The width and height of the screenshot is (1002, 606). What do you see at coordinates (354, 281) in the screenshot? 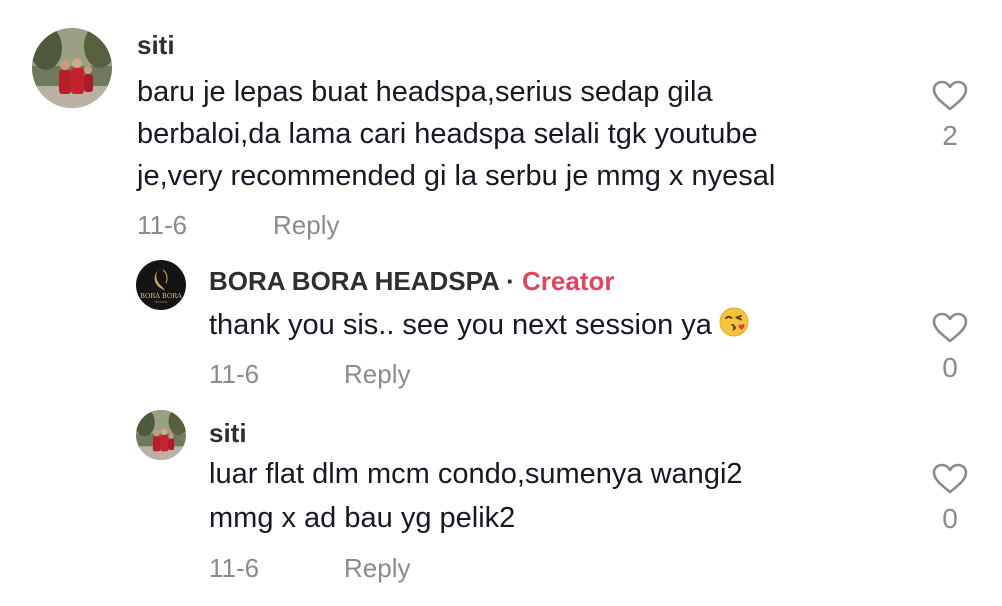
I see `creator-name: BORA BORA HEADSPA` at bounding box center [354, 281].